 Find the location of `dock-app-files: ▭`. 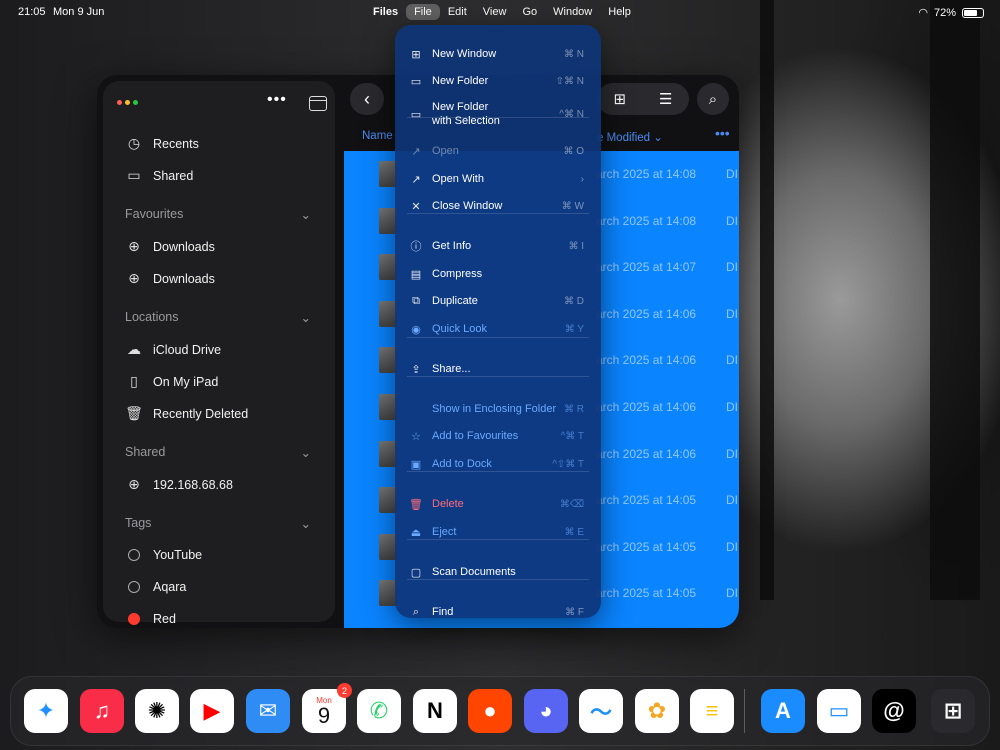

dock-app-files: ▭ is located at coordinates (839, 711).